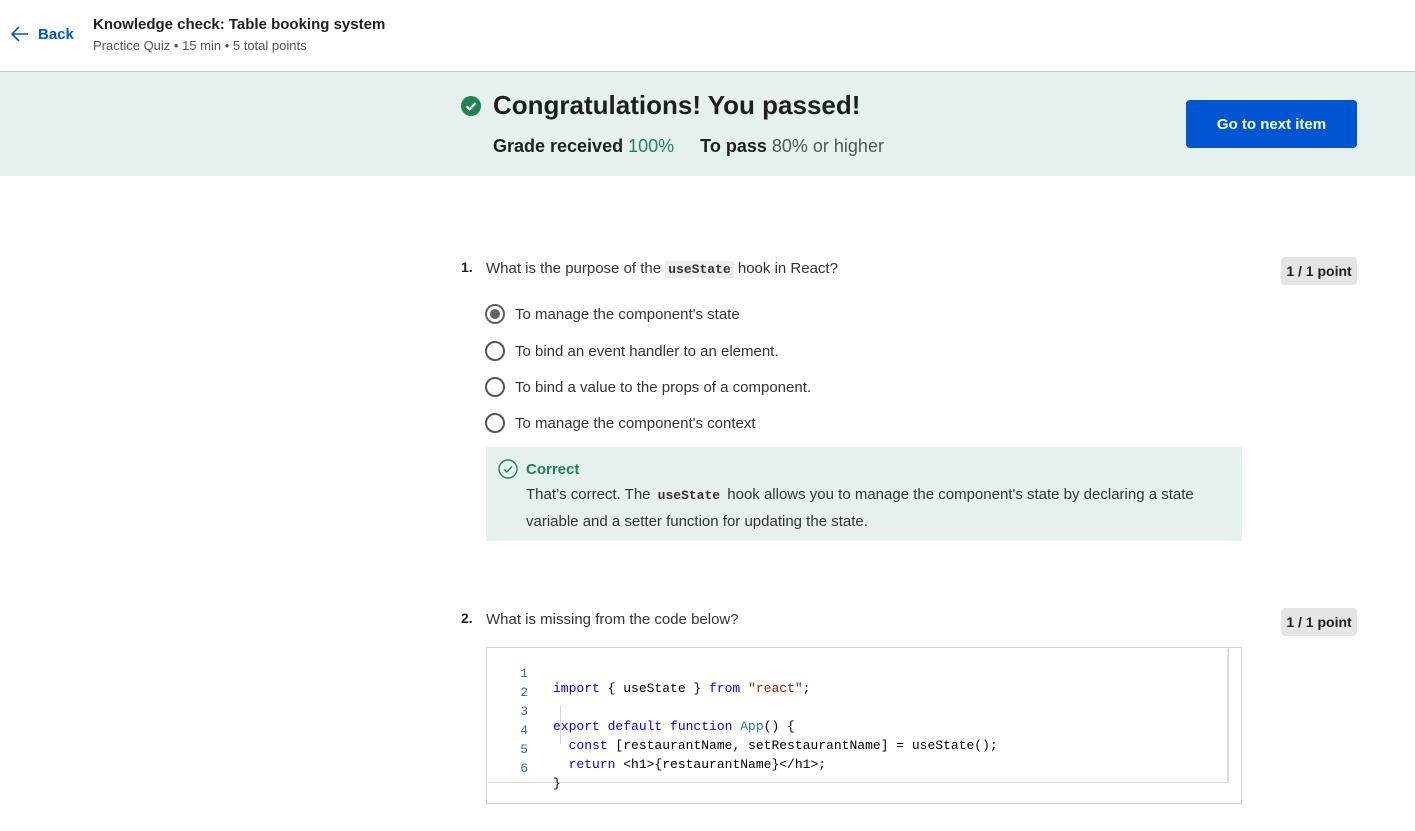  What do you see at coordinates (627, 314) in the screenshot?
I see `answer-label: To manage the component's state` at bounding box center [627, 314].